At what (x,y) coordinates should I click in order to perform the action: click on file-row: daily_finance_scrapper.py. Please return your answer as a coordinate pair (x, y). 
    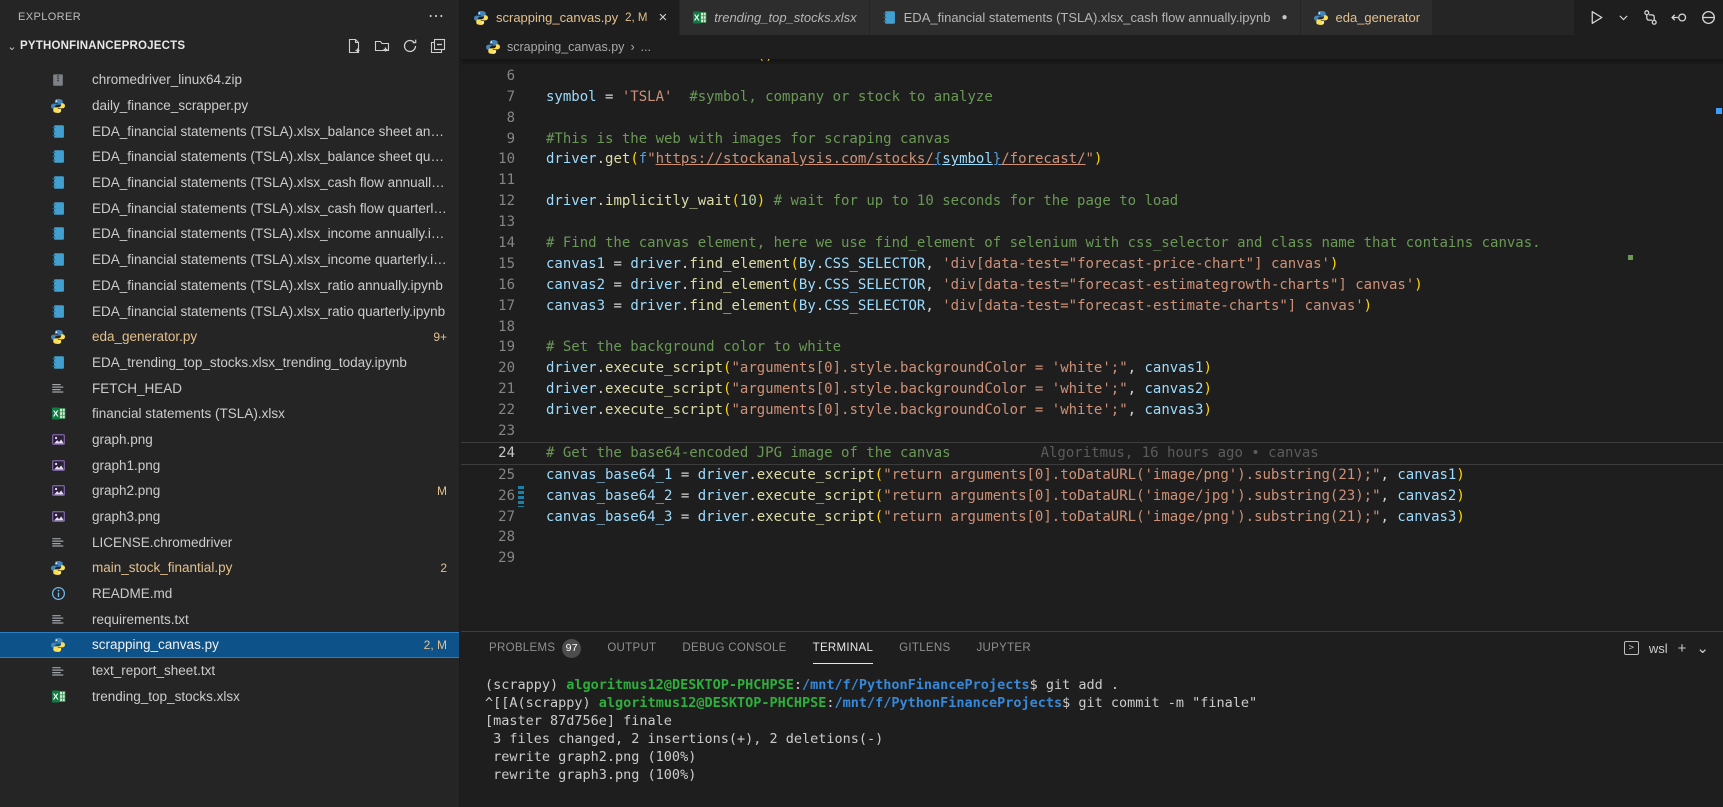
    Looking at the image, I should click on (229, 106).